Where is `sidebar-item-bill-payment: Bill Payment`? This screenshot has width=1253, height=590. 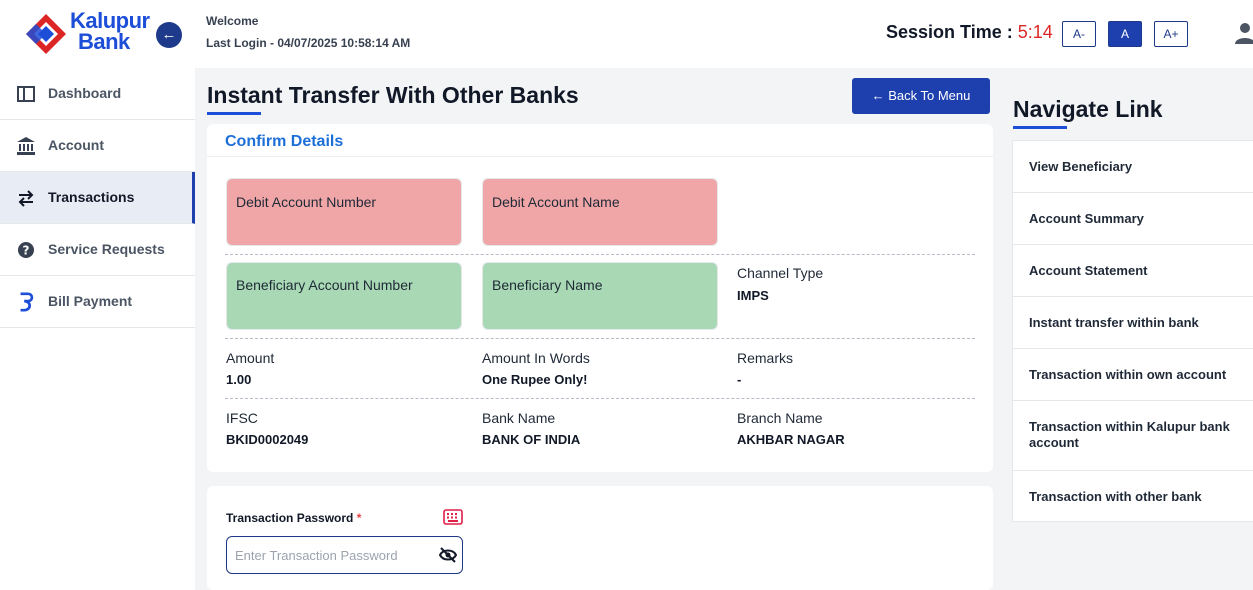
sidebar-item-bill-payment: Bill Payment is located at coordinates (97, 302).